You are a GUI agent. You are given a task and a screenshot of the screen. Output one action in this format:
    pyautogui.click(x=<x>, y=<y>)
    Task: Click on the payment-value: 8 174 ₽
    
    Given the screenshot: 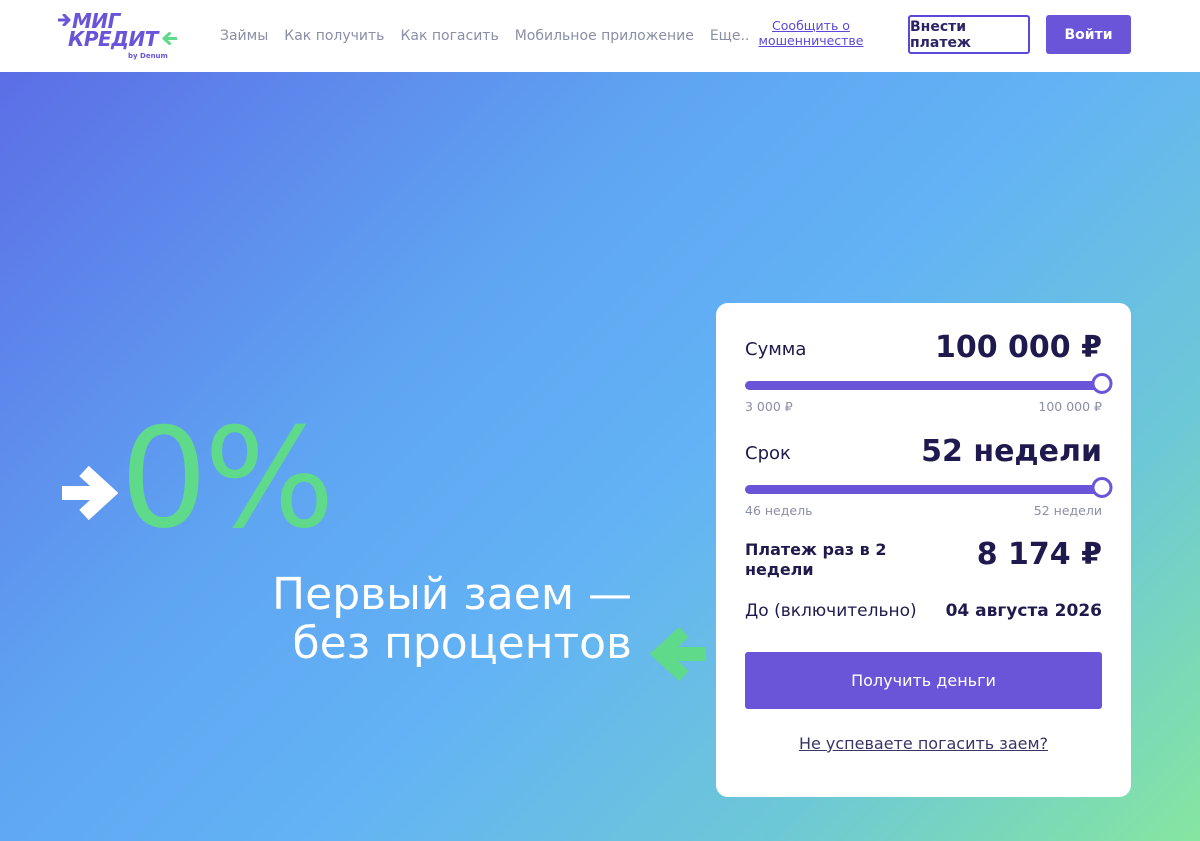 What is the action you would take?
    pyautogui.click(x=1039, y=554)
    